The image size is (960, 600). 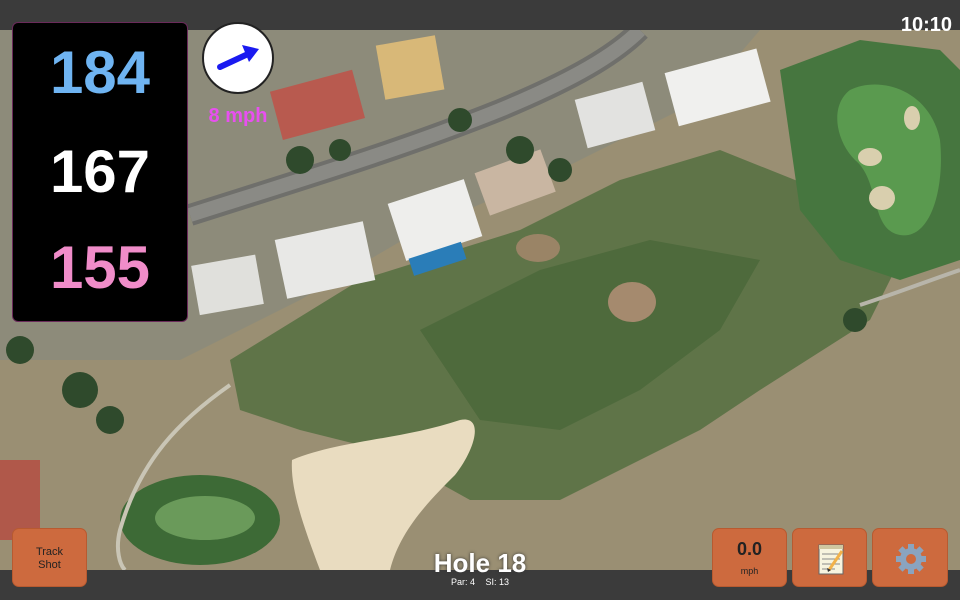 I want to click on distance-middle: 167, so click(x=100, y=171).